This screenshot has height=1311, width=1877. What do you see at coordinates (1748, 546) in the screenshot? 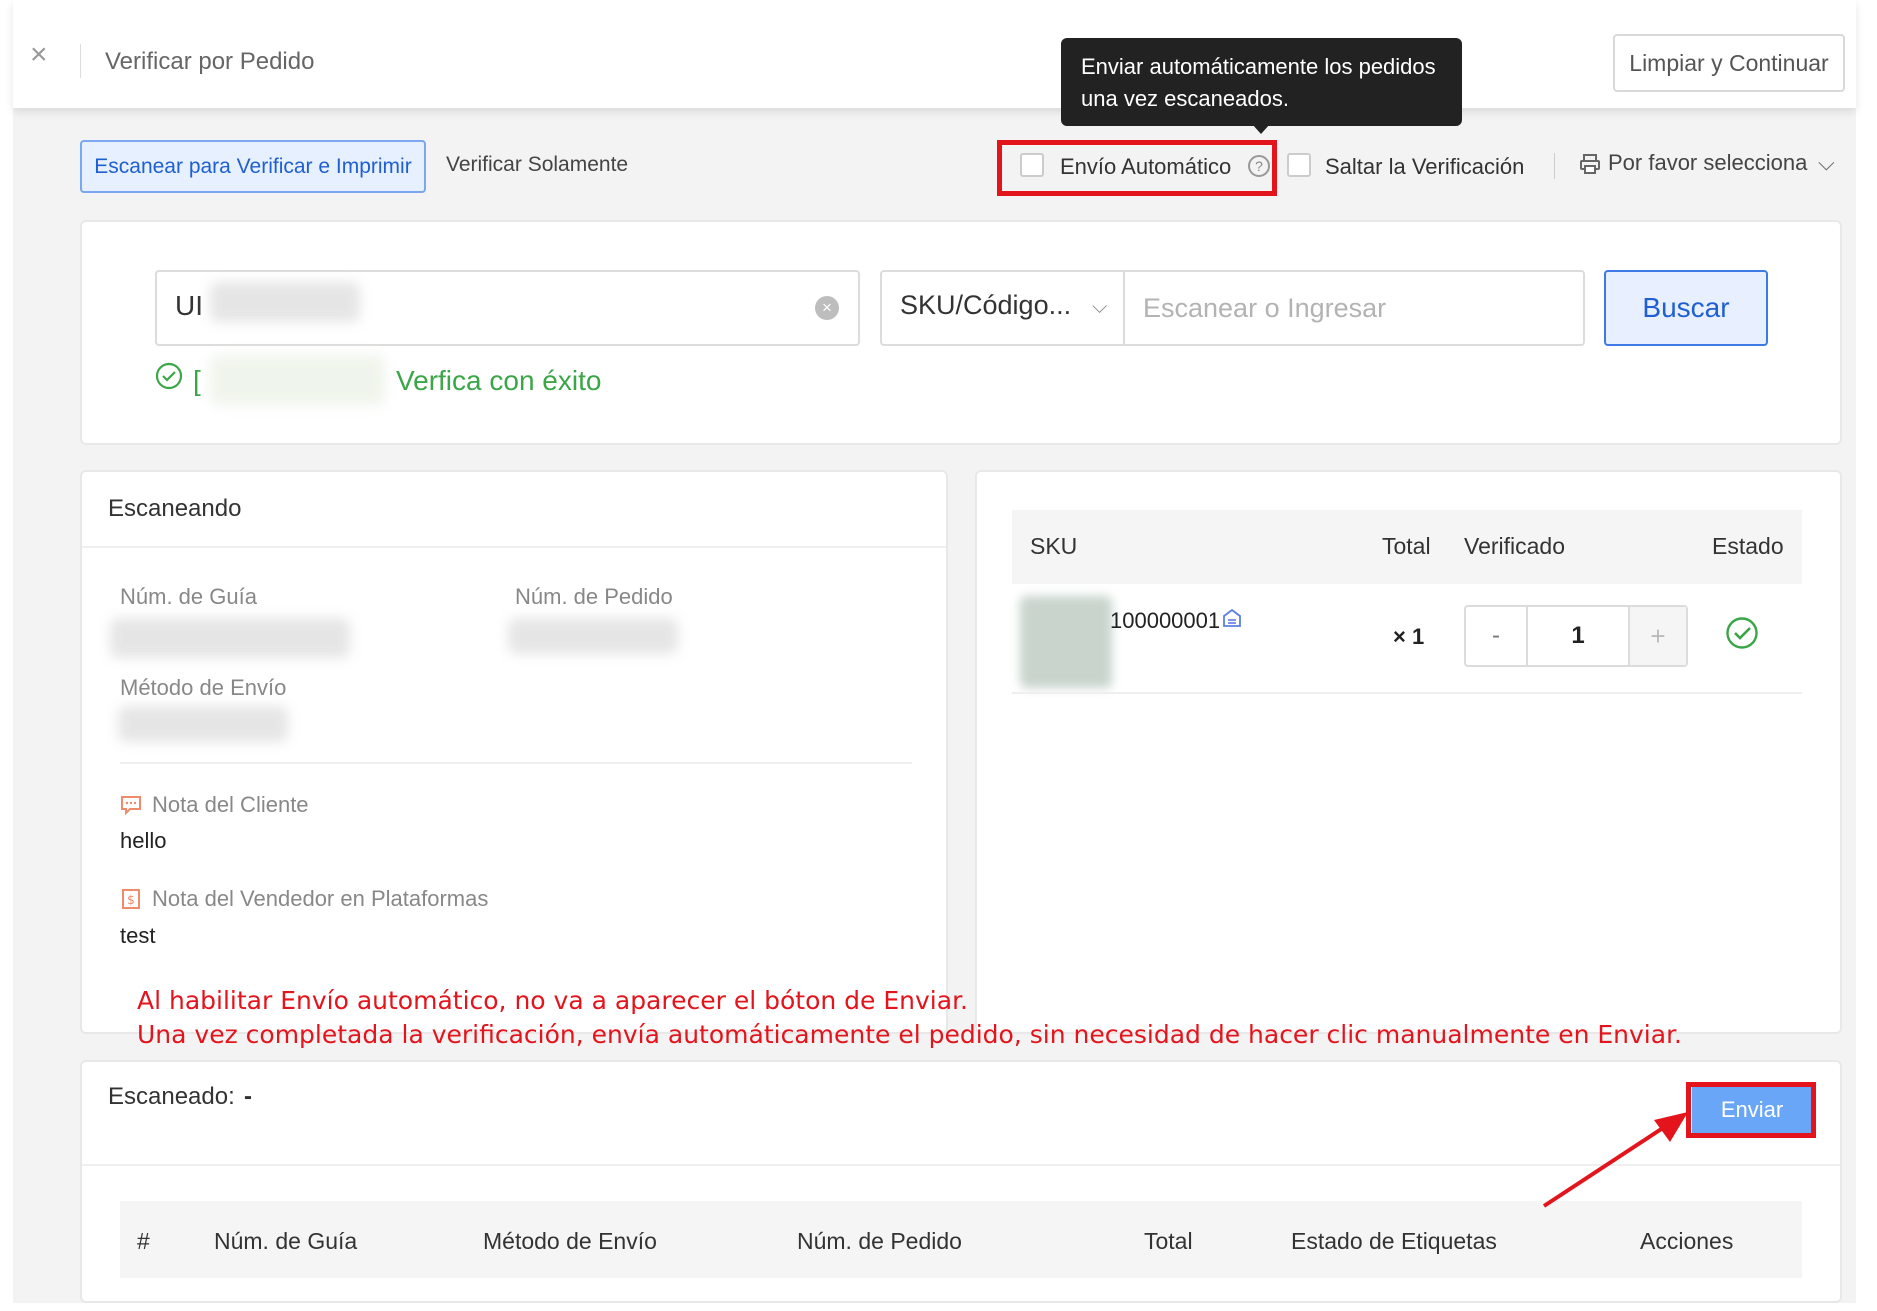
I see `column-status: Estado` at bounding box center [1748, 546].